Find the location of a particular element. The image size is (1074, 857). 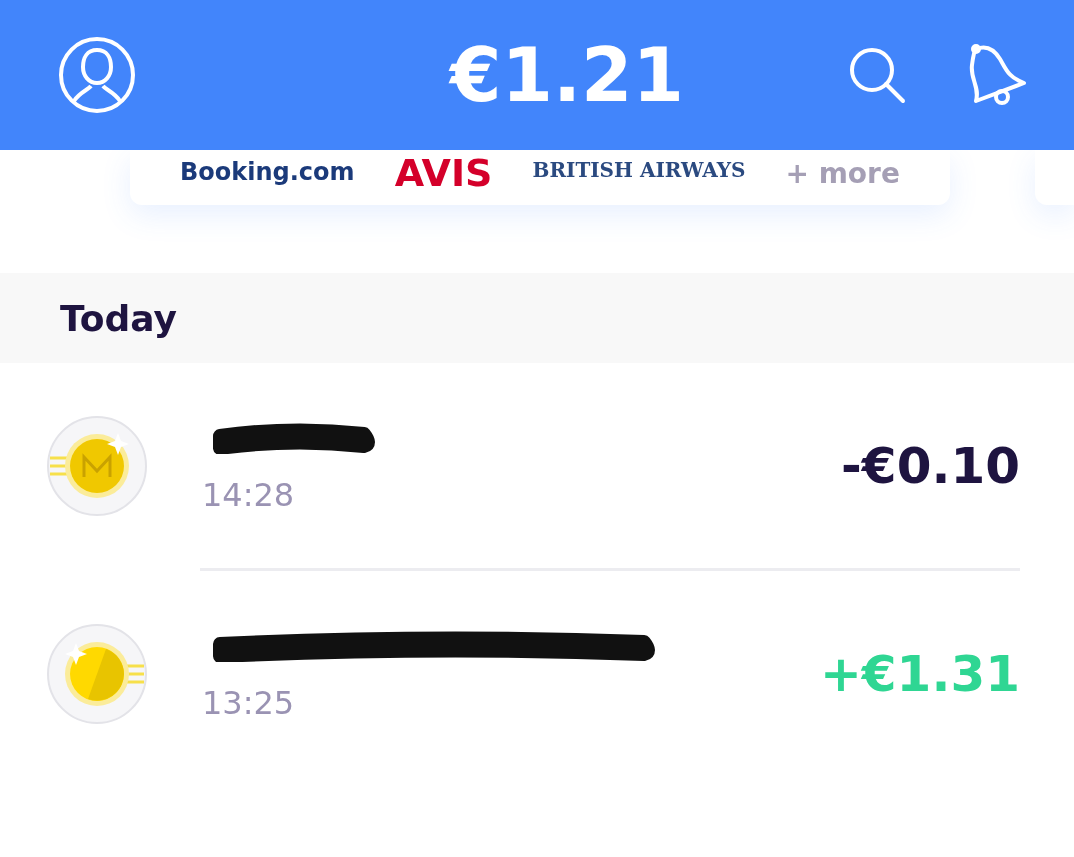

transaction-amount: -€0.10 is located at coordinates (930, 465).